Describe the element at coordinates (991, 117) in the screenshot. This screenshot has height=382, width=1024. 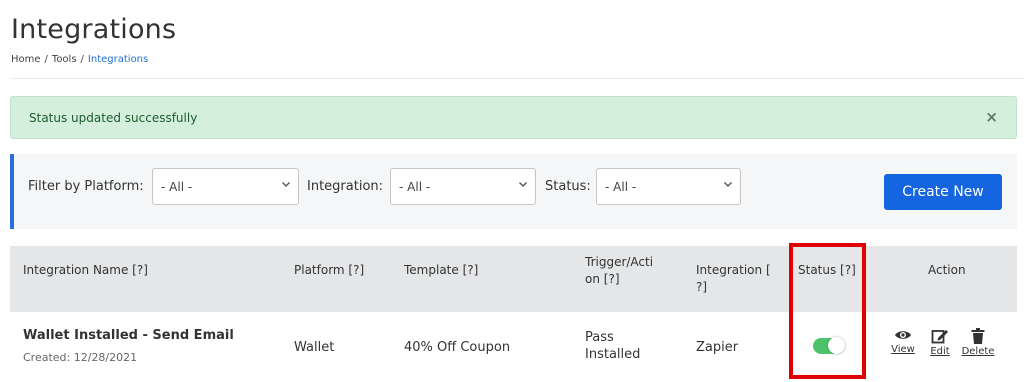
I see `close-icon: ×` at that location.